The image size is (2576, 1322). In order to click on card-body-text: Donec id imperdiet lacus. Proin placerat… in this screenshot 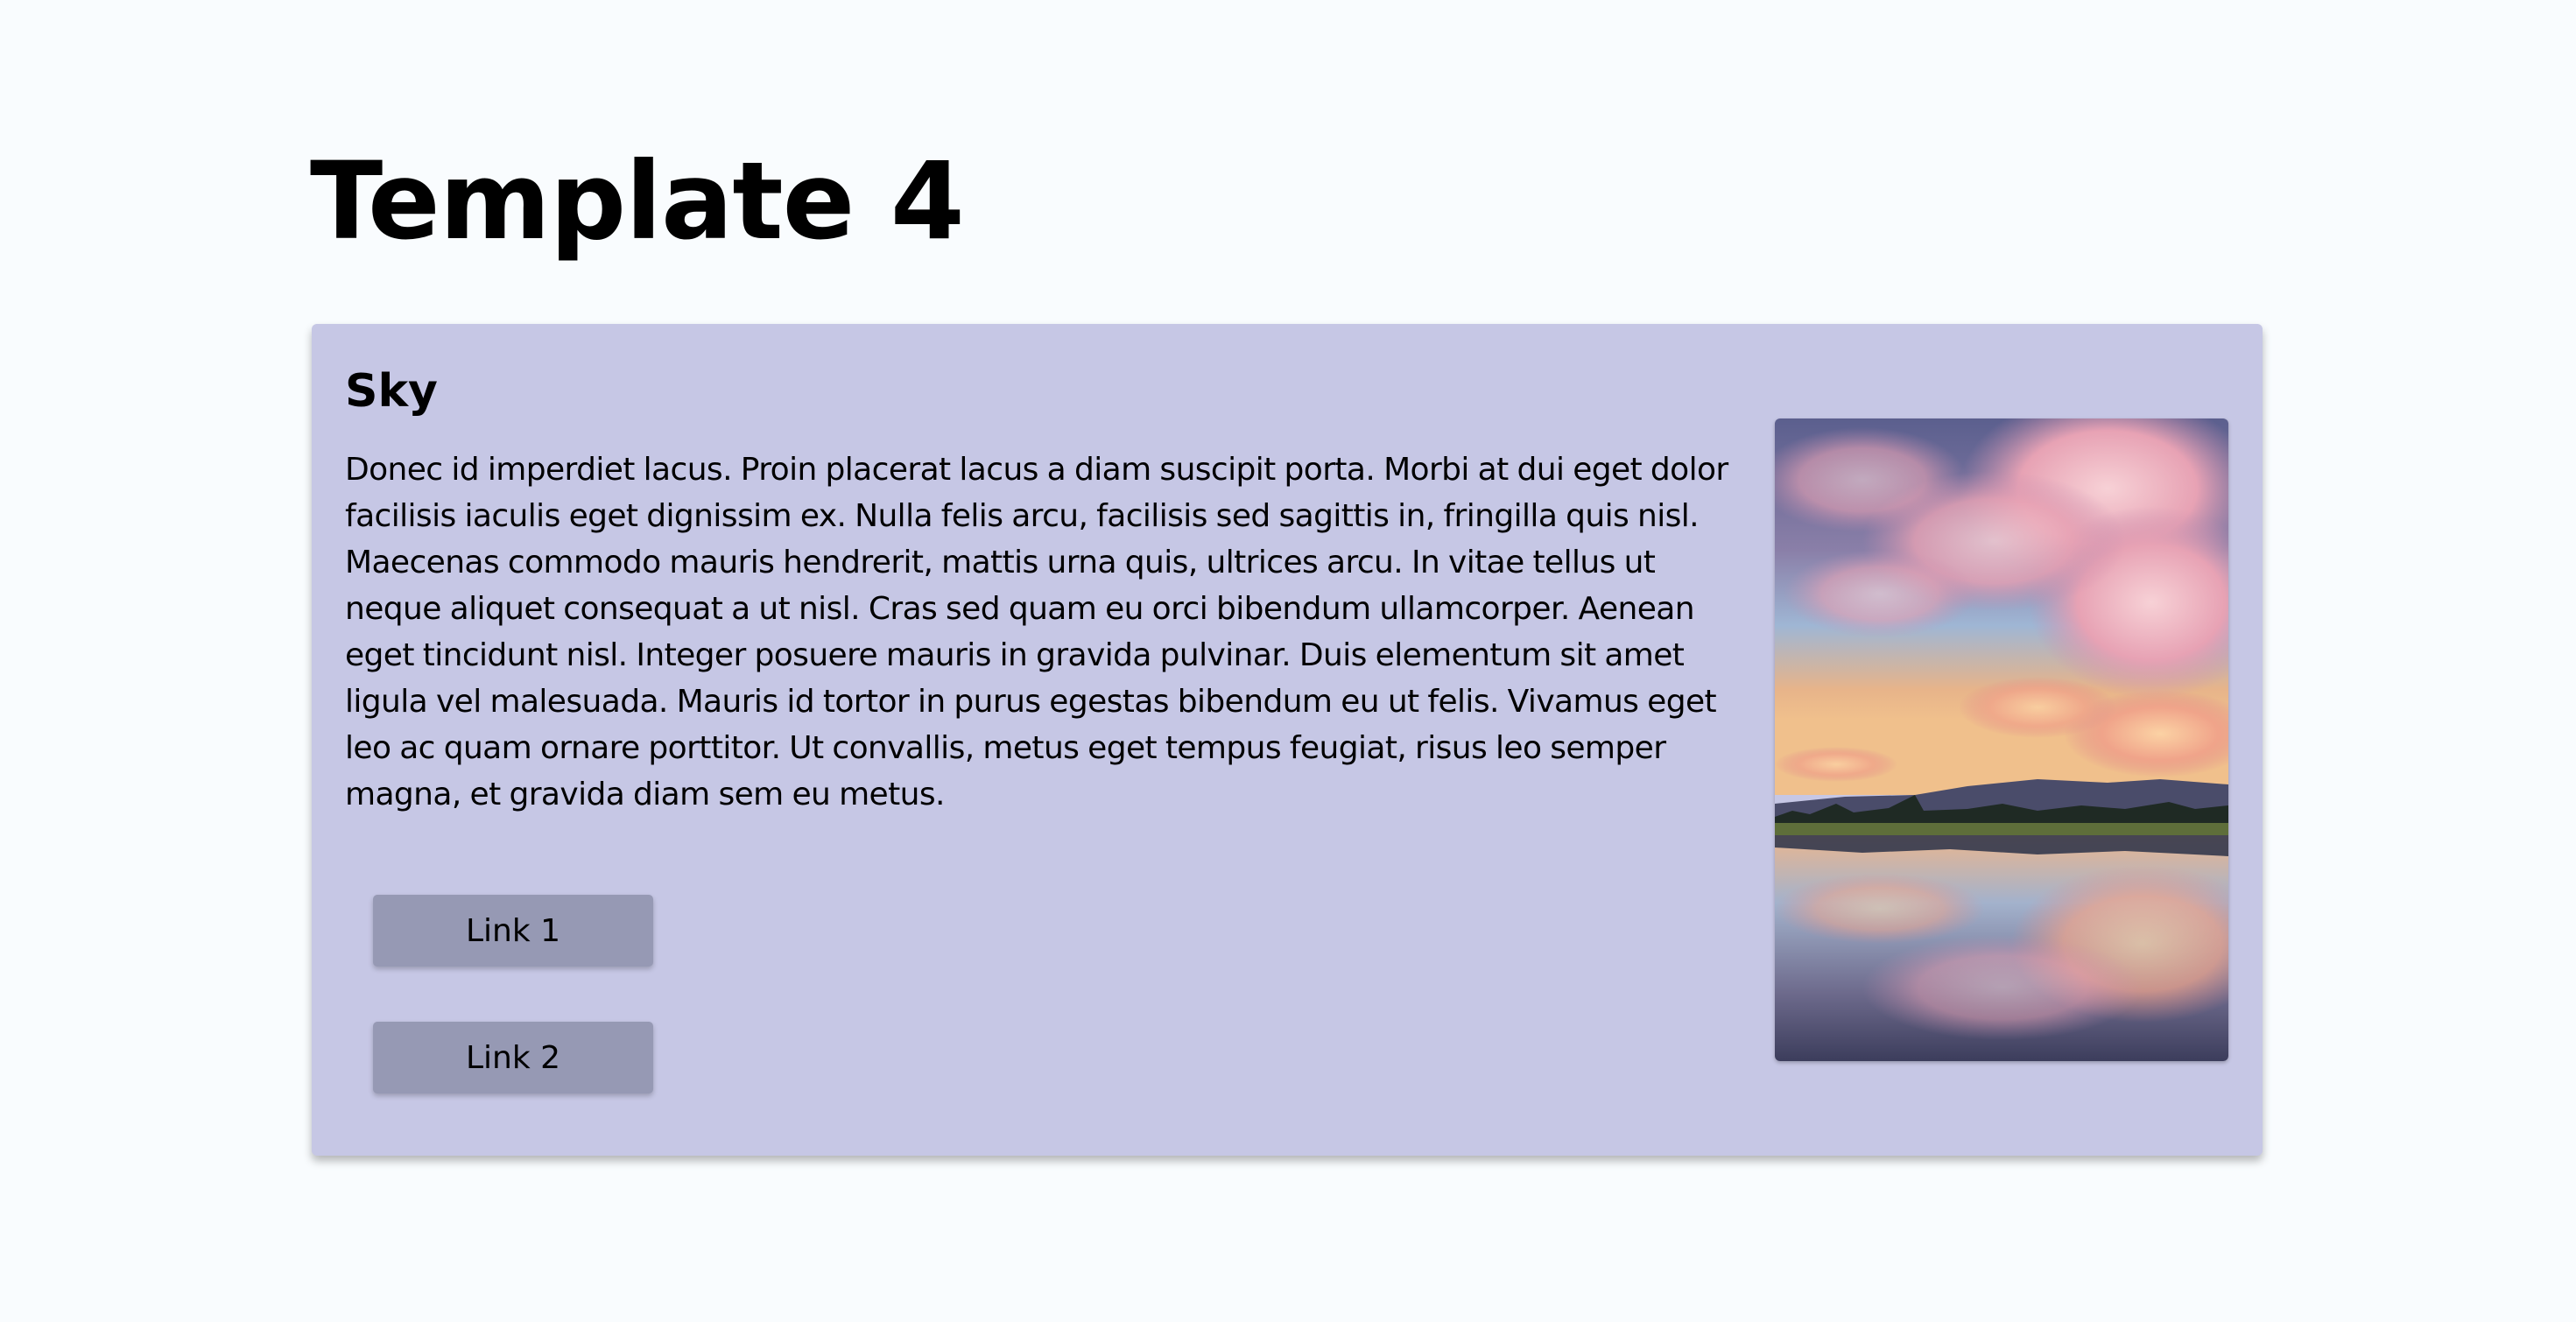, I will do `click(1036, 632)`.